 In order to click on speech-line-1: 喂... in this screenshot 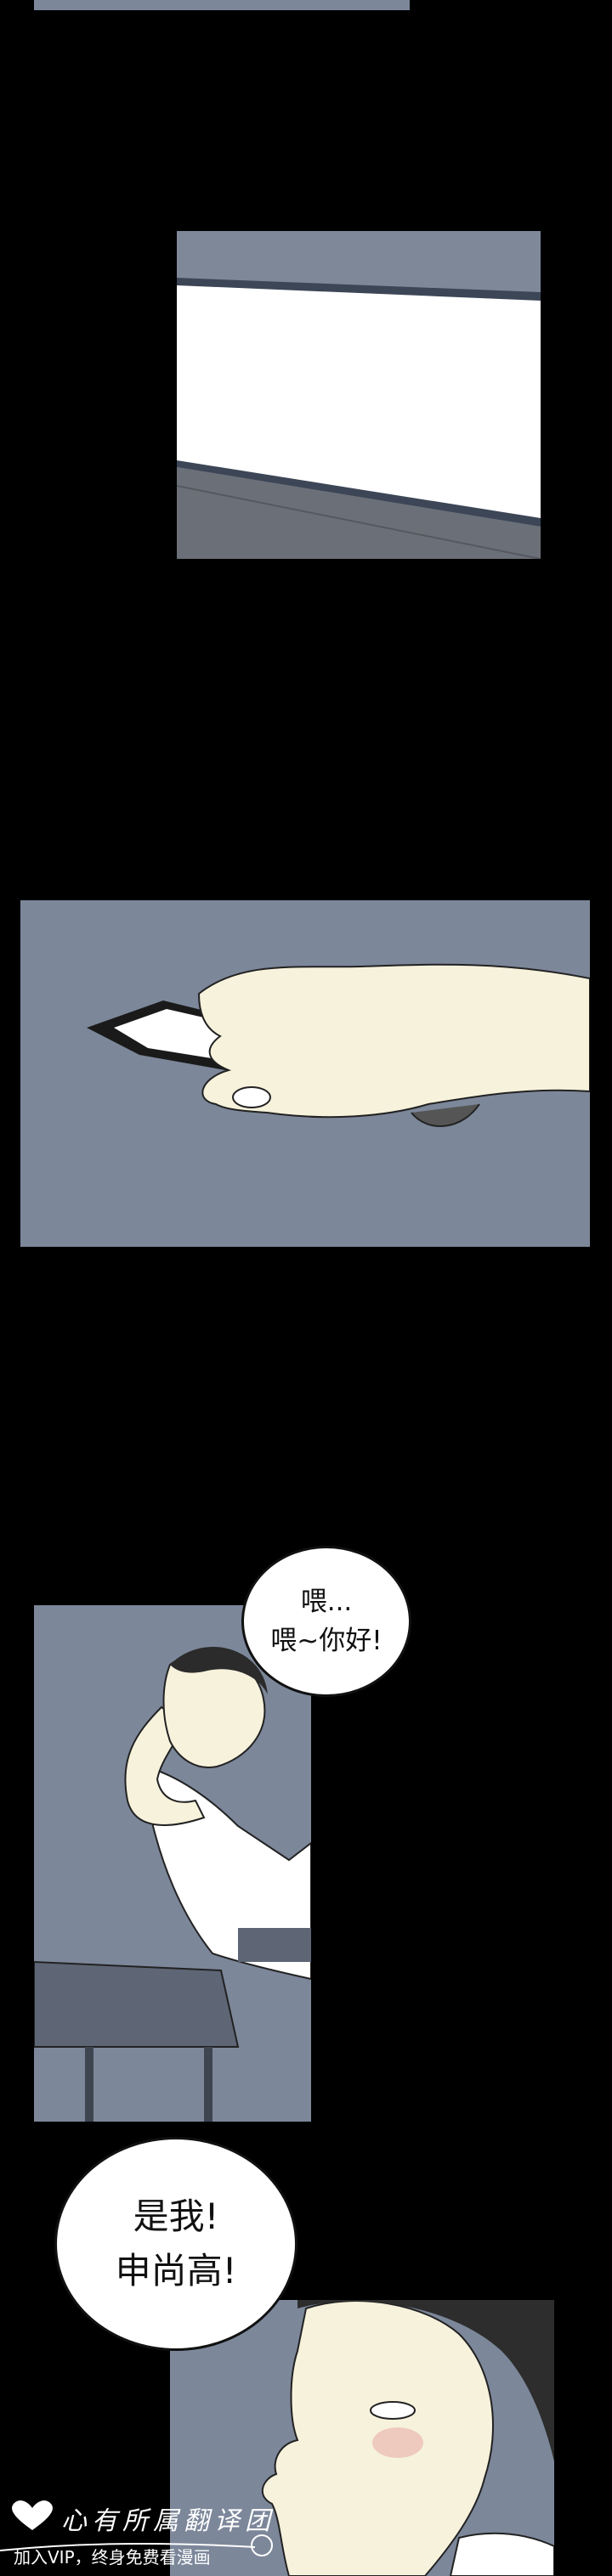, I will do `click(326, 1602)`.